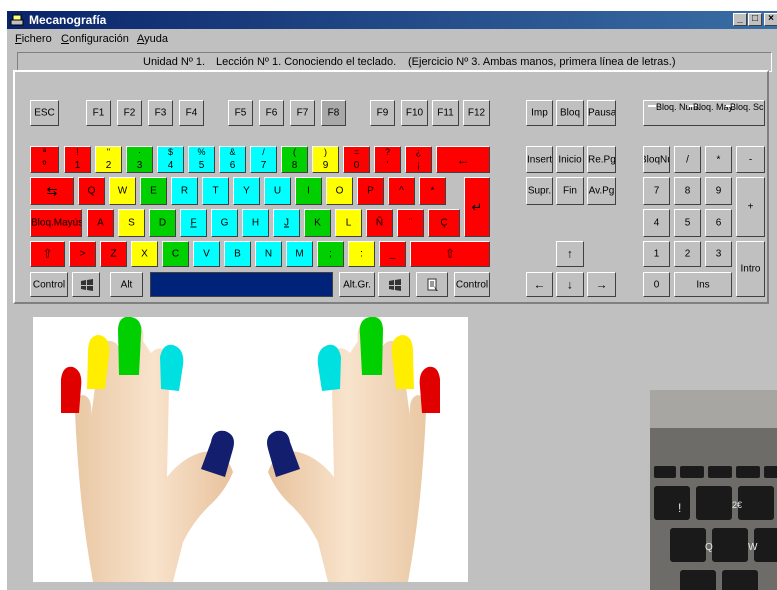 Image resolution: width=777 pixels, height=590 pixels. Describe the element at coordinates (740, 19) in the screenshot. I see `minimize-button: _` at that location.